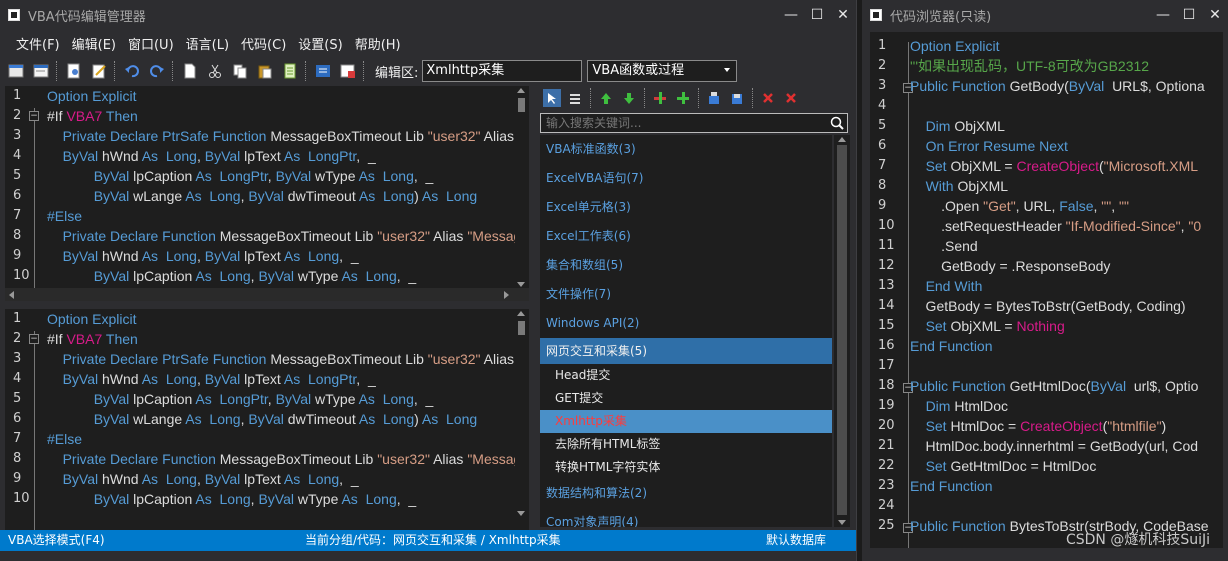 The width and height of the screenshot is (1228, 561). What do you see at coordinates (11, 295) in the screenshot?
I see `scroll-left-icon` at bounding box center [11, 295].